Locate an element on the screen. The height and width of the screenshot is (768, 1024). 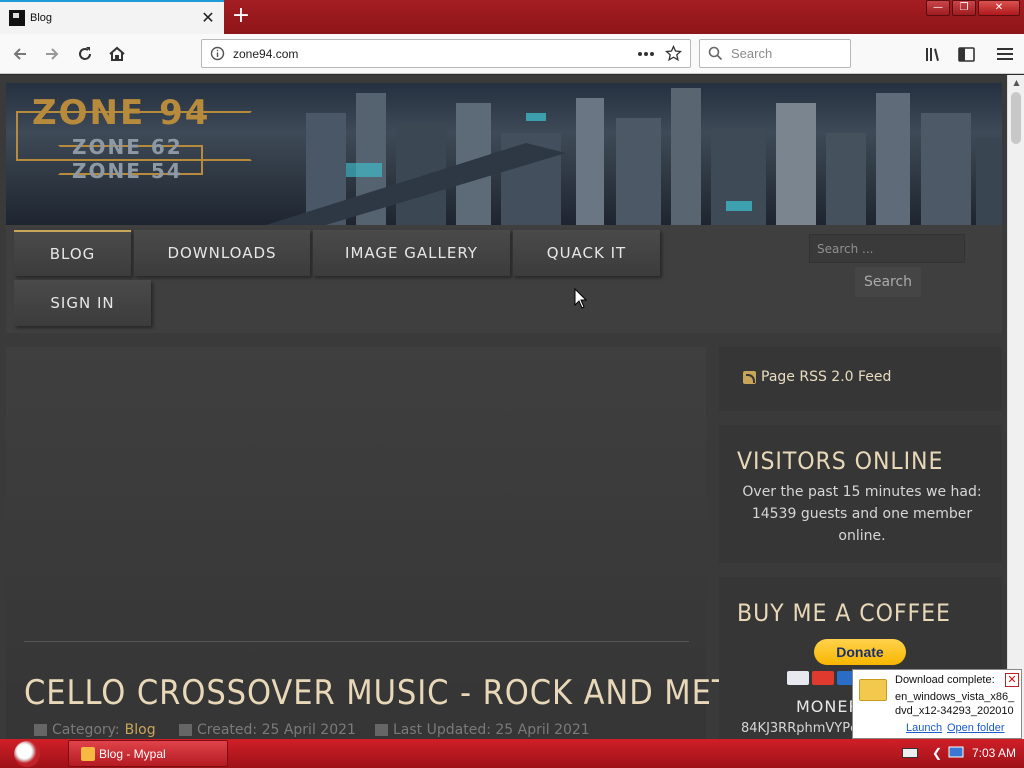
article-category: Category: Blog is located at coordinates (95, 730).